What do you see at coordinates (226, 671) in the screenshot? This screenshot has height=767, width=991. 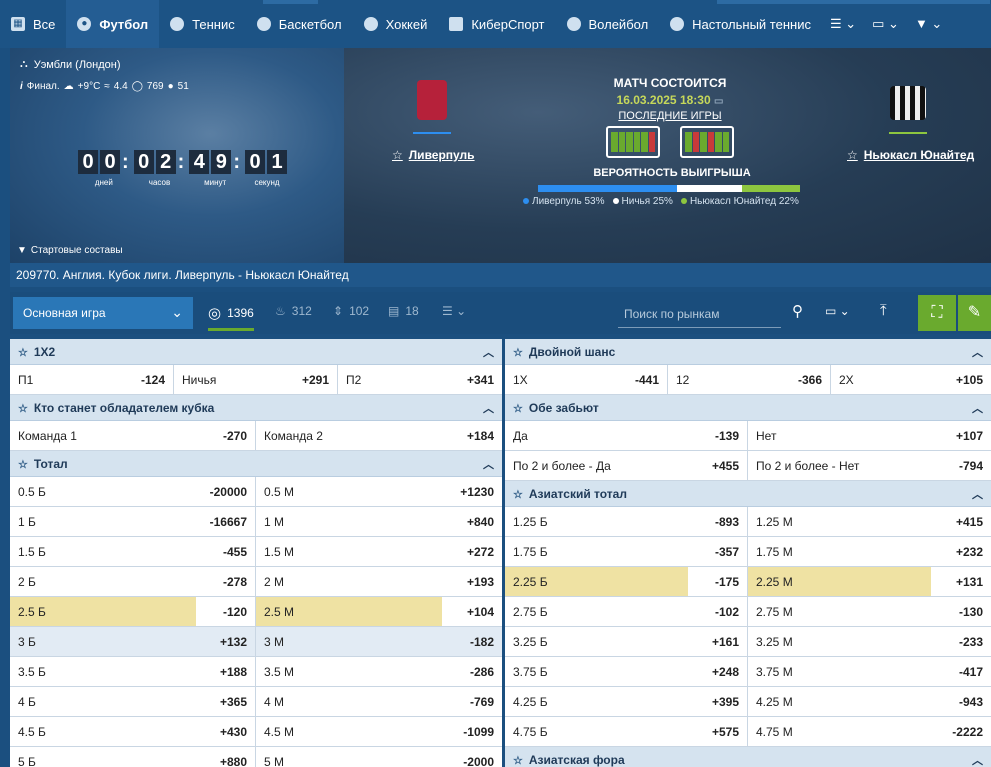 I see `odds-value: +188` at bounding box center [226, 671].